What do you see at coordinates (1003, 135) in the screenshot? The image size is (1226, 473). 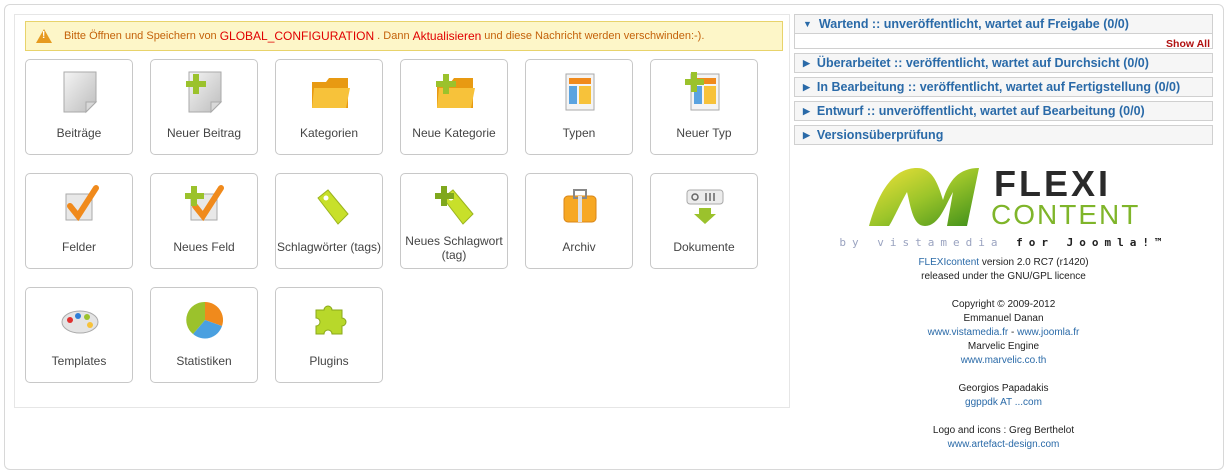 I see `panel-version-check: ▶ Versionsüberprüfung` at bounding box center [1003, 135].